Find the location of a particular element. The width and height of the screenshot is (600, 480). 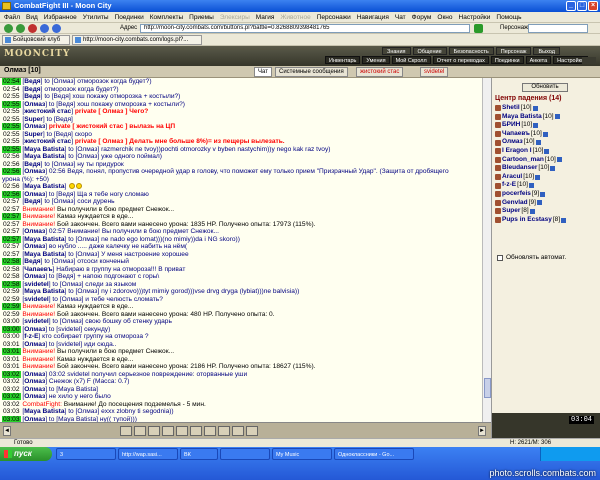

sub-nav-item: Умения is located at coordinates (376, 60).